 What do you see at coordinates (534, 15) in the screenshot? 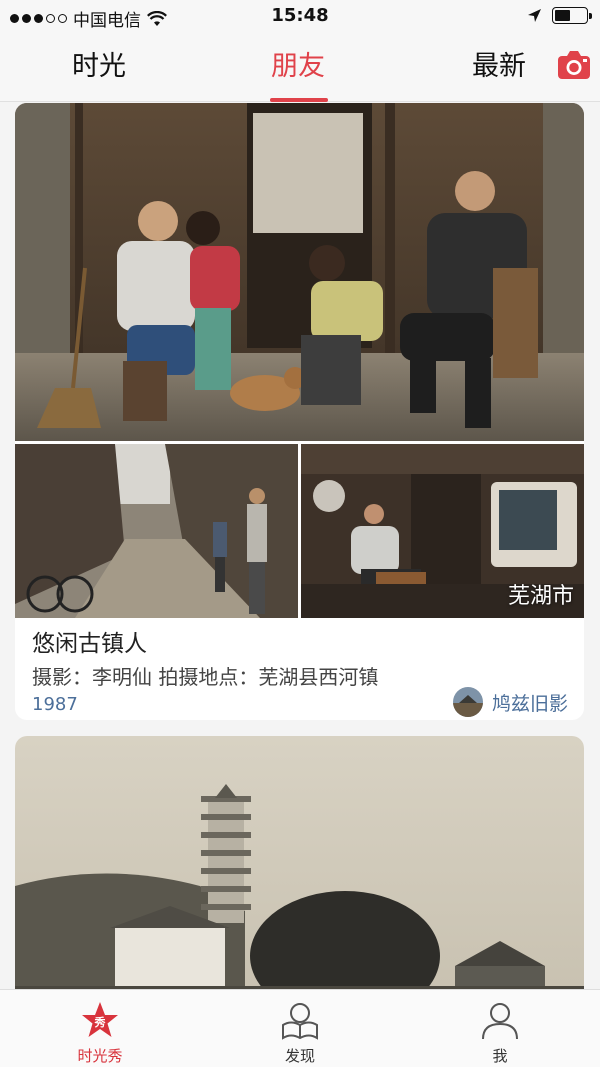
I see `location-arrow-icon` at bounding box center [534, 15].